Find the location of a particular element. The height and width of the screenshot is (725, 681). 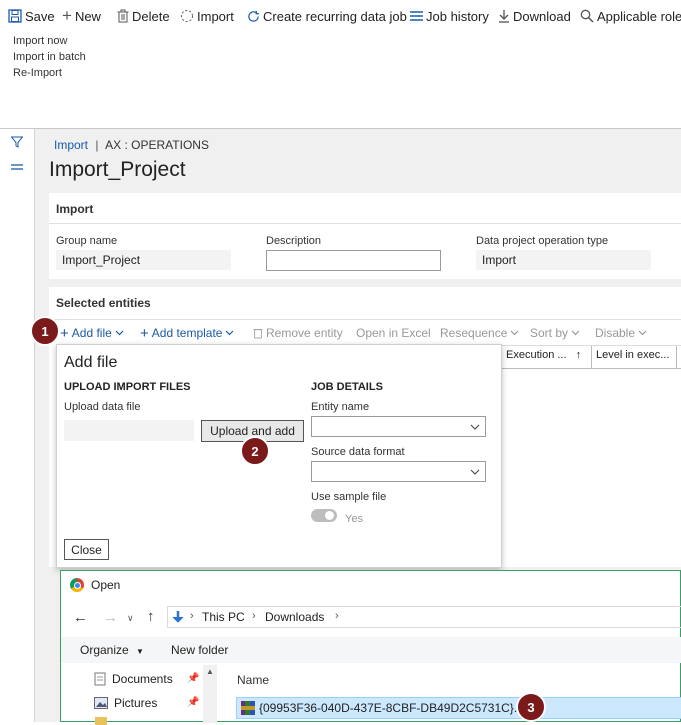

download-icon is located at coordinates (504, 16).